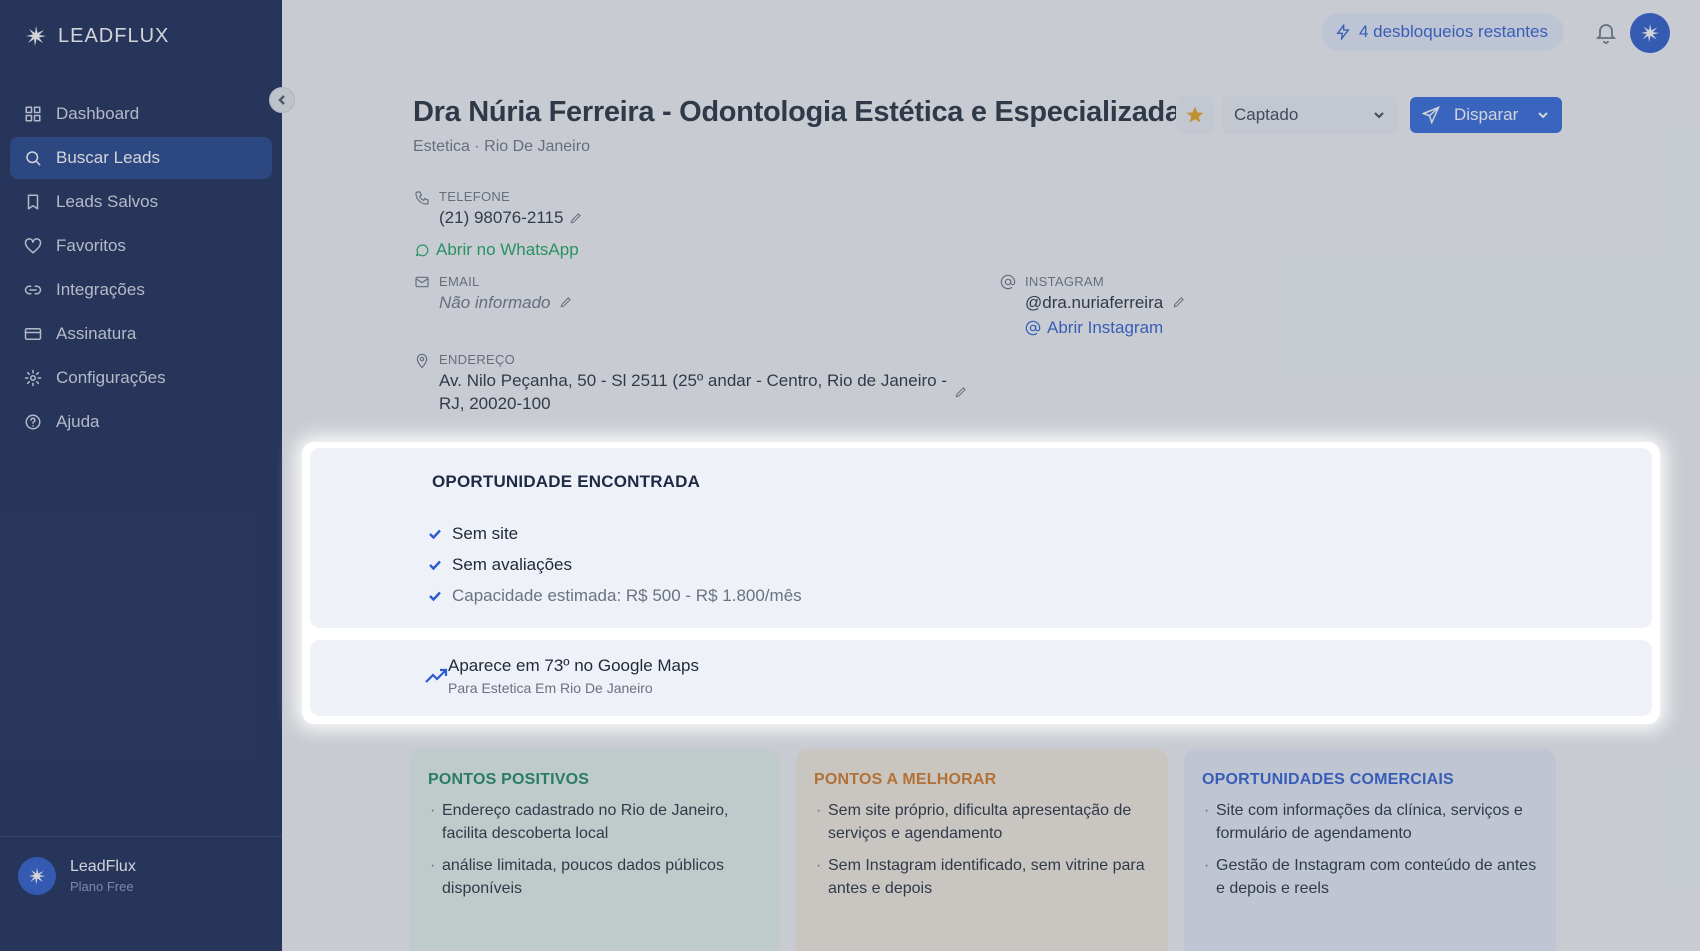  I want to click on sidebar-item-label: Leads Salvos, so click(107, 201).